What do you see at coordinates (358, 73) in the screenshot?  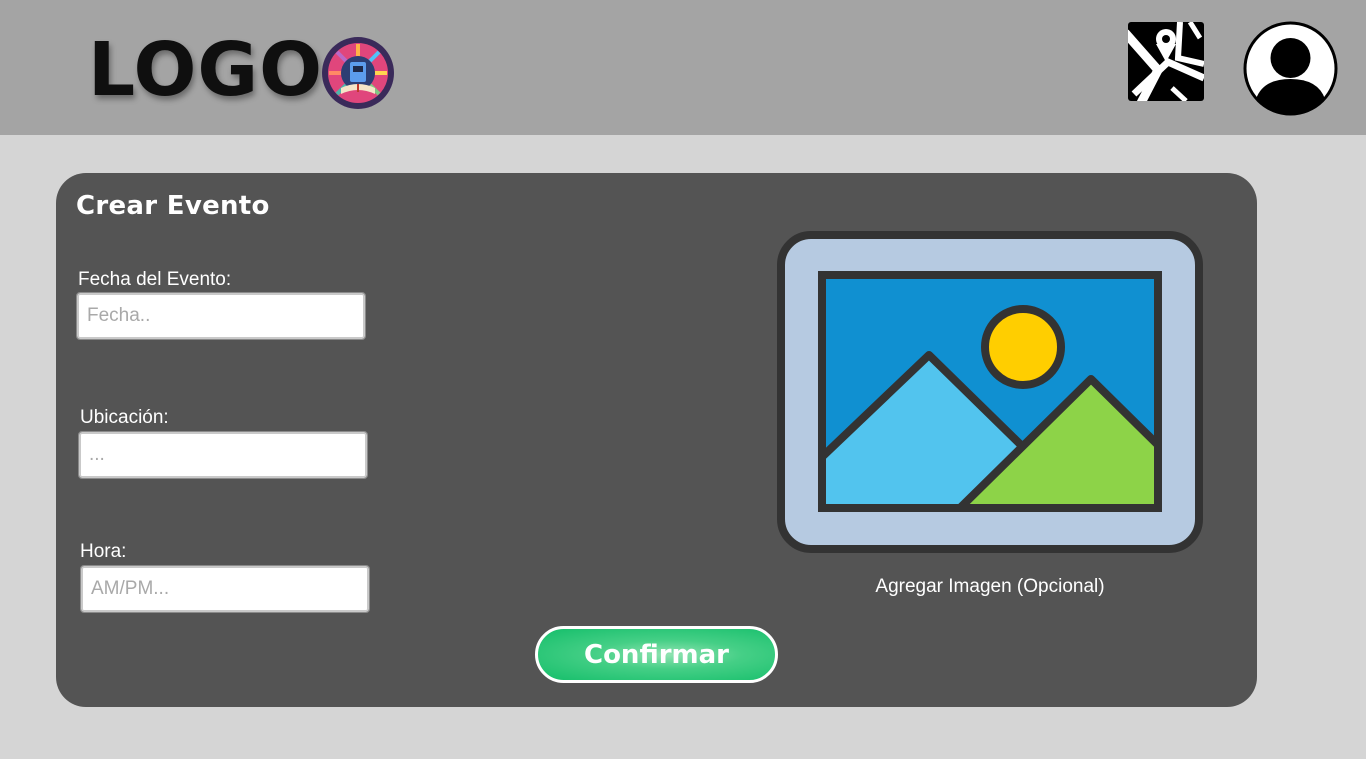 I see `library-badge-icon` at bounding box center [358, 73].